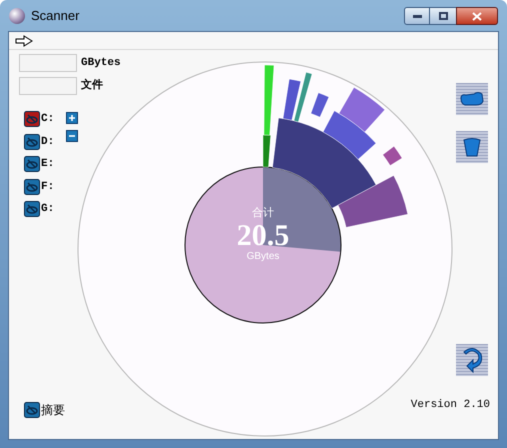 Image resolution: width=507 pixels, height=448 pixels. I want to click on drive-button: G:, so click(39, 209).